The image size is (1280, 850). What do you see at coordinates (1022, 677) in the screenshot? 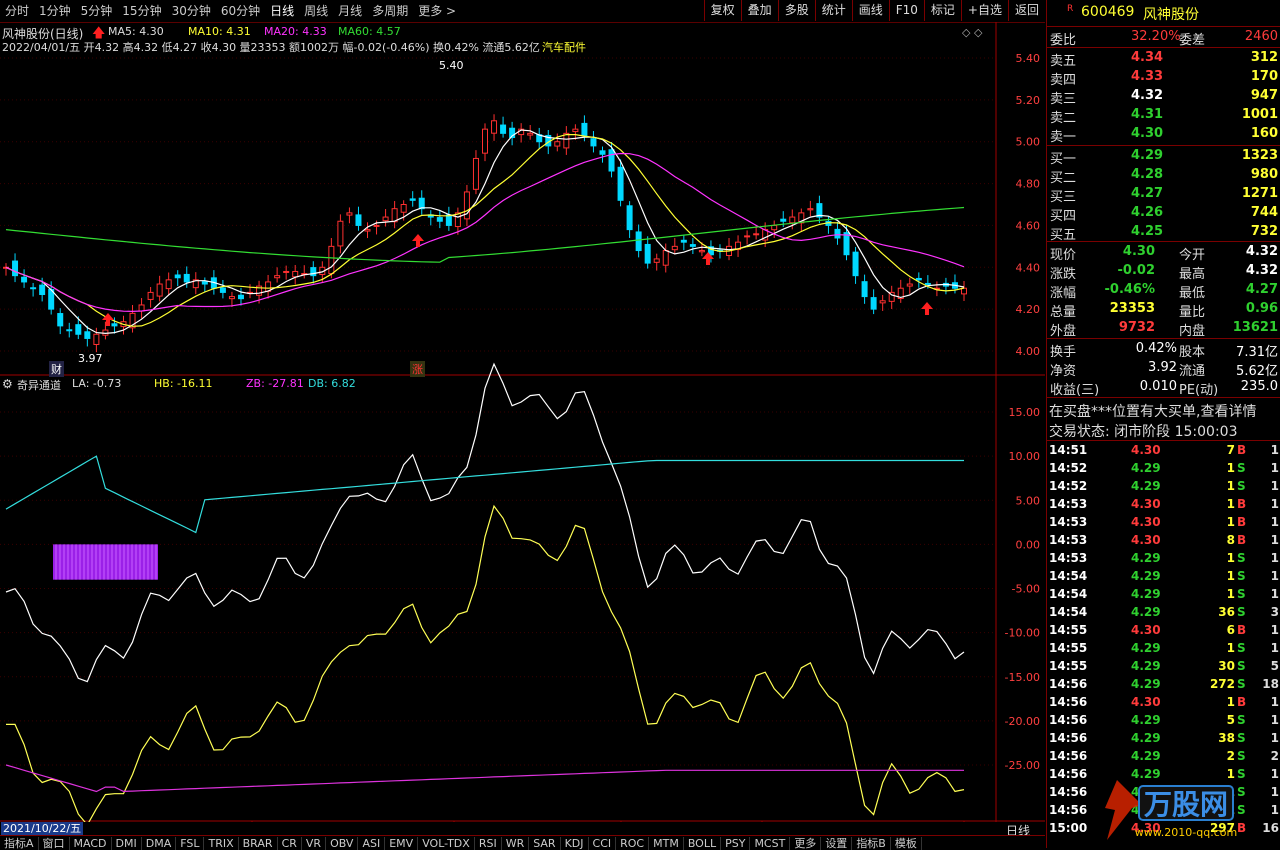
I see `indicator-tick: -15.00` at bounding box center [1022, 677].